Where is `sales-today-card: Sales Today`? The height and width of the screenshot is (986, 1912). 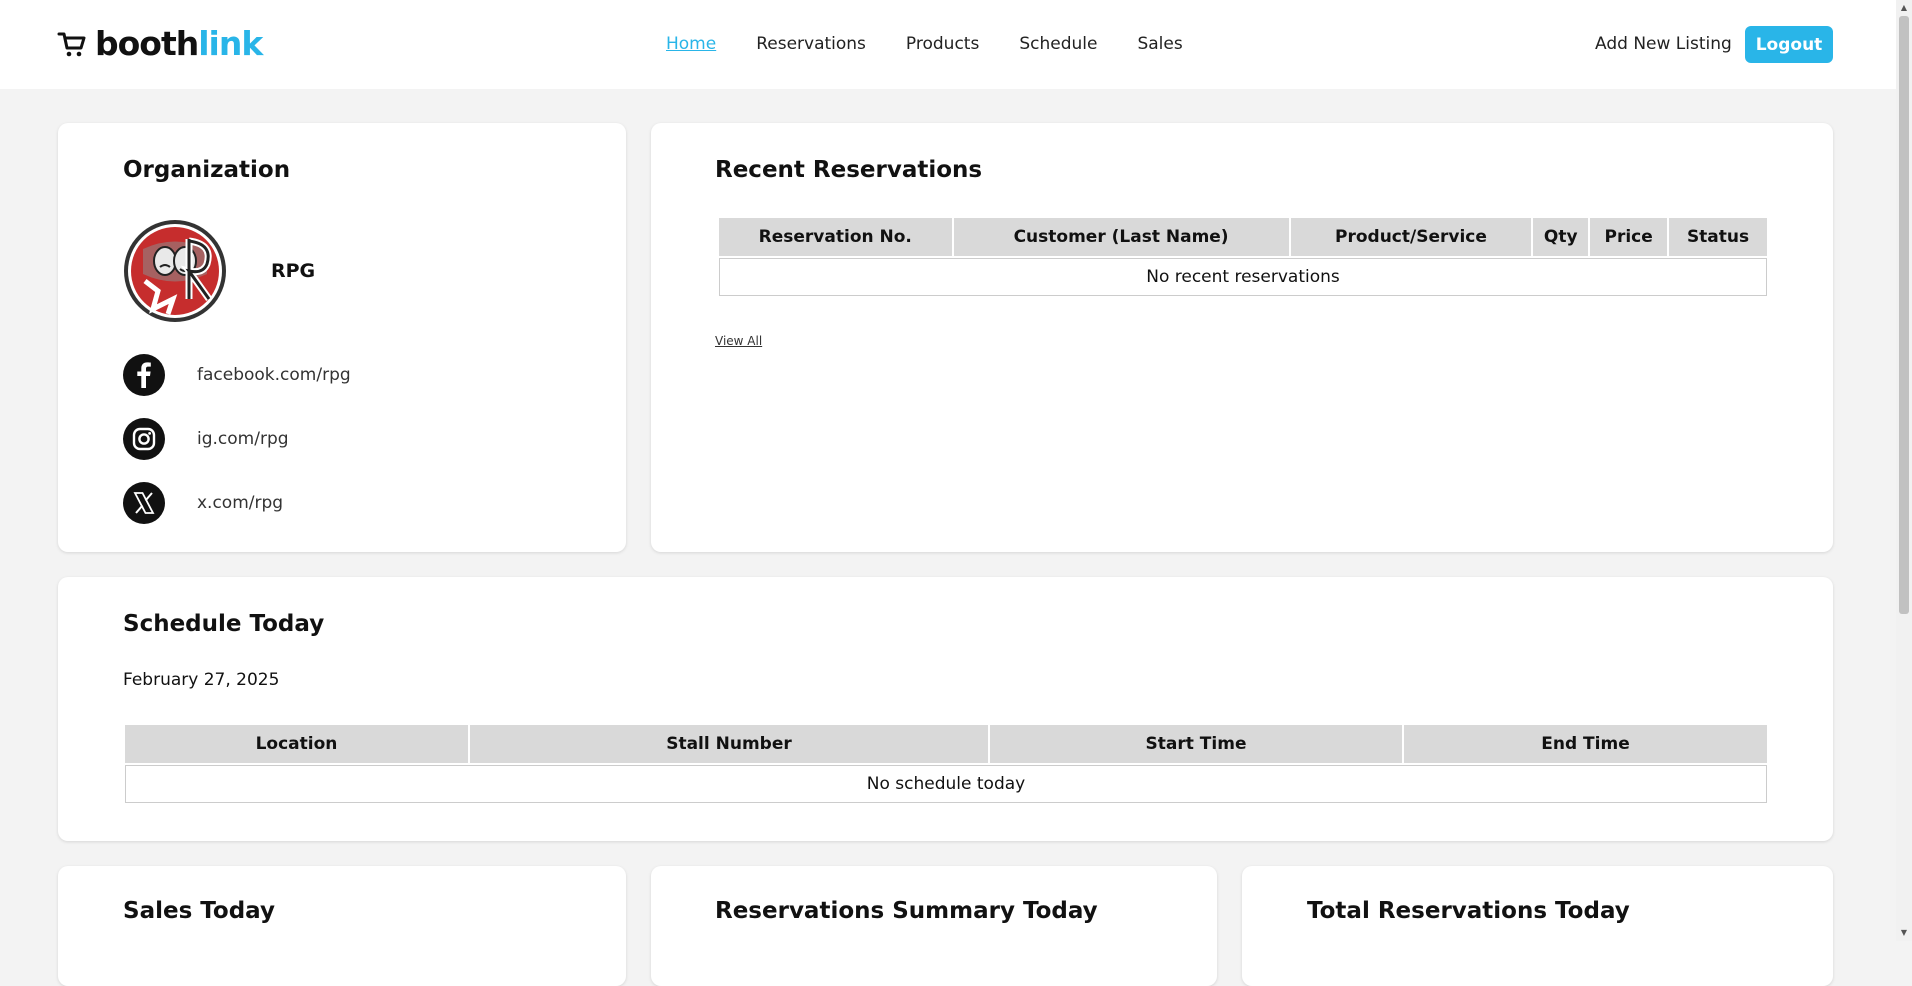
sales-today-card: Sales Today is located at coordinates (342, 926).